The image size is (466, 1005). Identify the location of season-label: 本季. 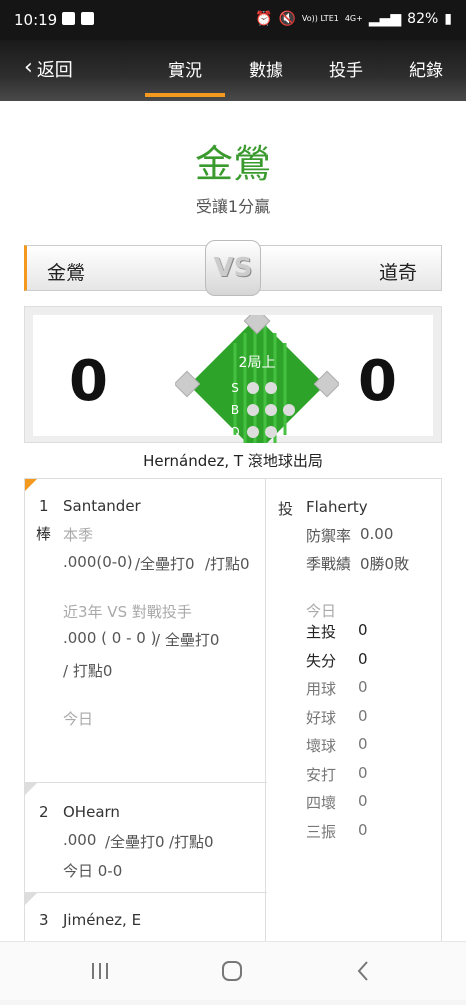
(78, 535).